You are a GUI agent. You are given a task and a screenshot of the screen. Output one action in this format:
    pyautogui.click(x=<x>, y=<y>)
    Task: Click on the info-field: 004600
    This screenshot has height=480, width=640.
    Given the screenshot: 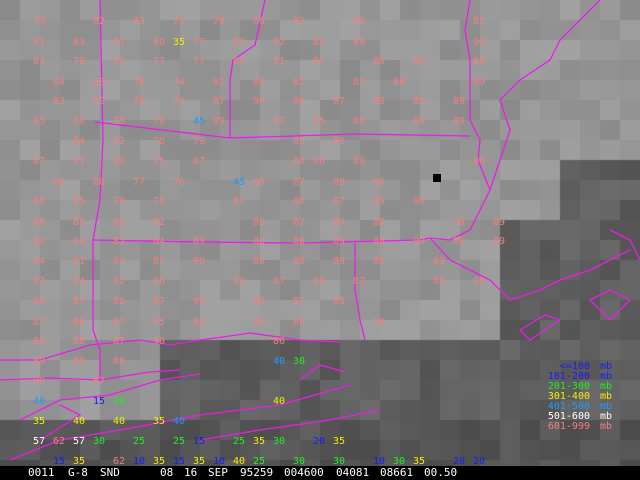 What is the action you would take?
    pyautogui.click(x=304, y=472)
    